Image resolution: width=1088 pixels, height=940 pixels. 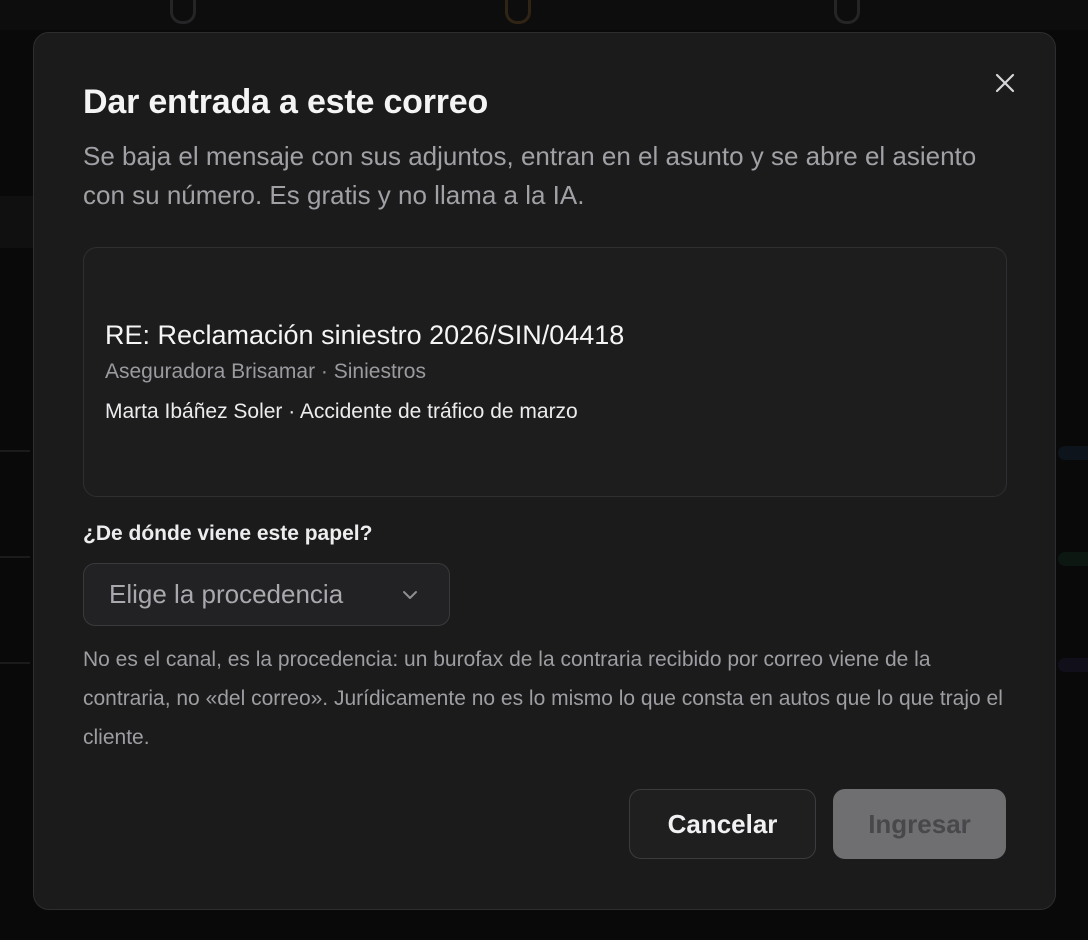 What do you see at coordinates (722, 824) in the screenshot?
I see `cancel-button: Cancelar` at bounding box center [722, 824].